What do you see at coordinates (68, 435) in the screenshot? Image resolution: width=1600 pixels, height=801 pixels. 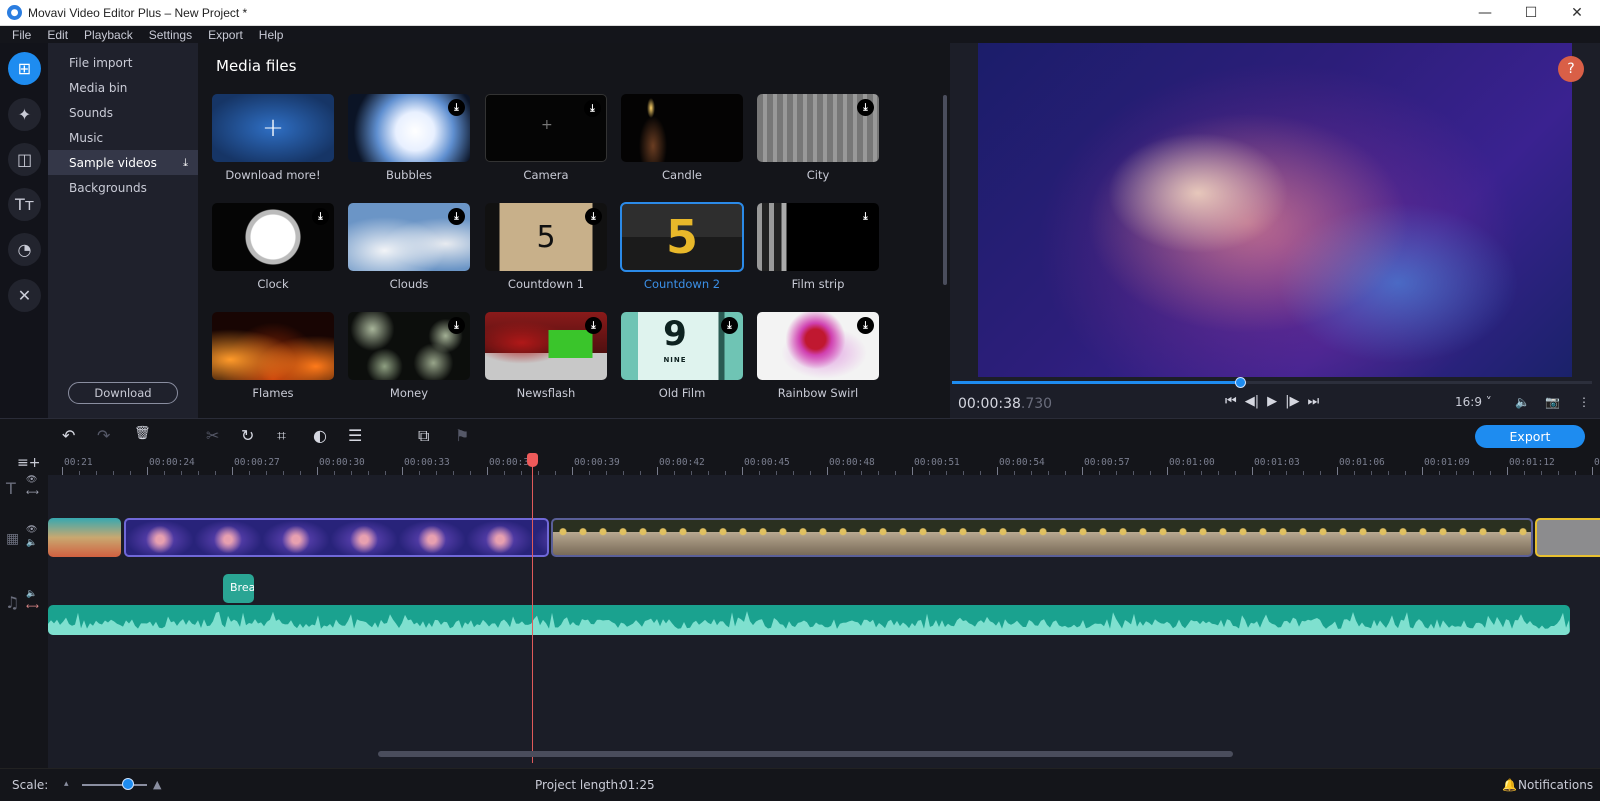 I see `undo-icon: ↶` at bounding box center [68, 435].